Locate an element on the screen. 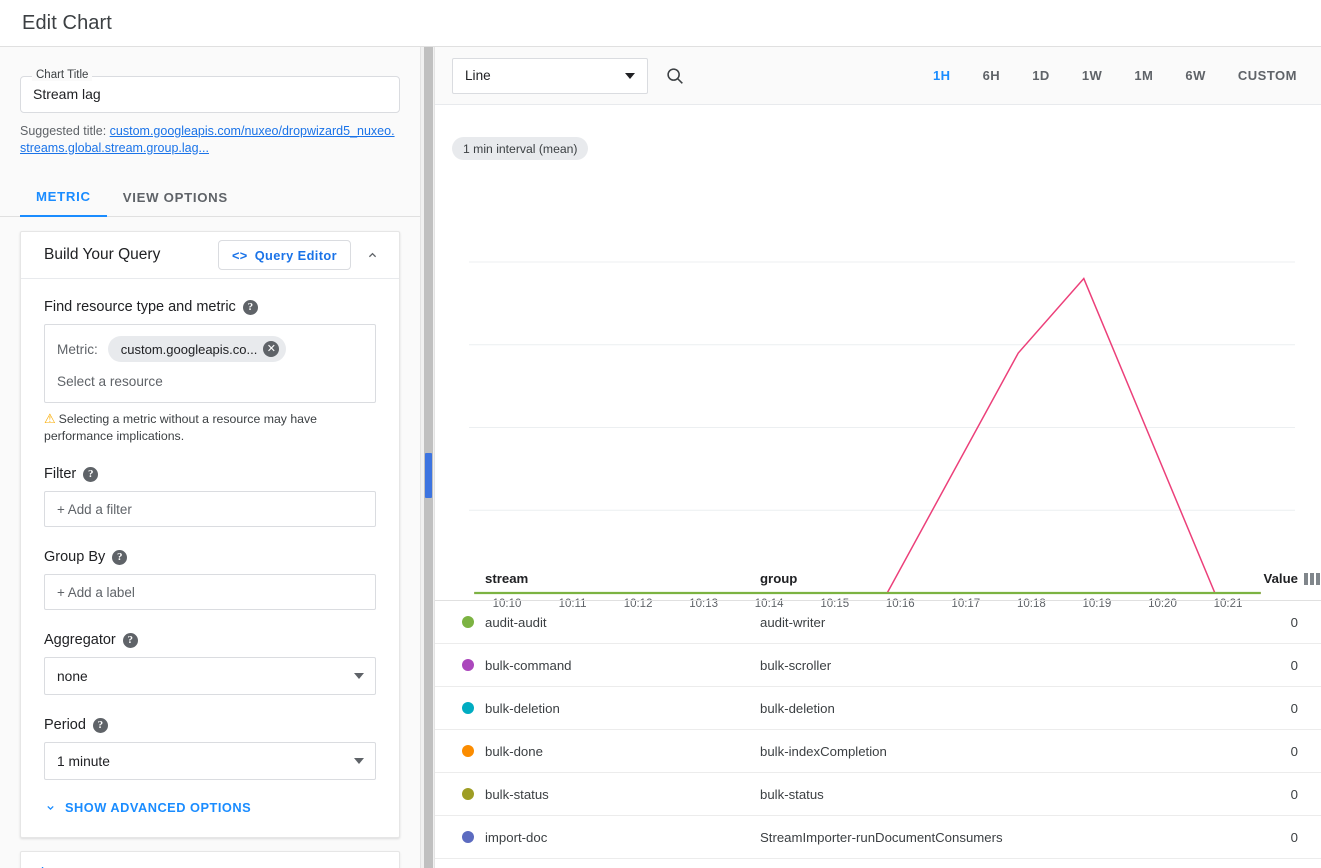 The image size is (1321, 868). show-advanced-options-label: SHOW ADVANCED OPTIONS is located at coordinates (158, 807).